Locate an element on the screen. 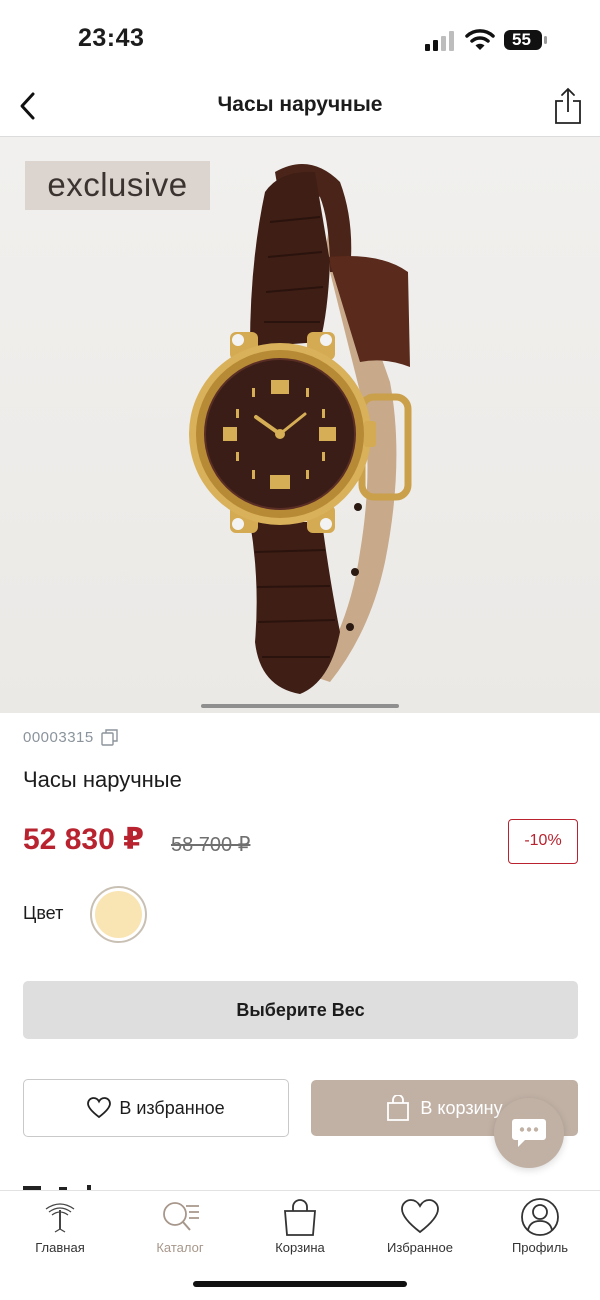  product-name: Часы наручные is located at coordinates (102, 779).